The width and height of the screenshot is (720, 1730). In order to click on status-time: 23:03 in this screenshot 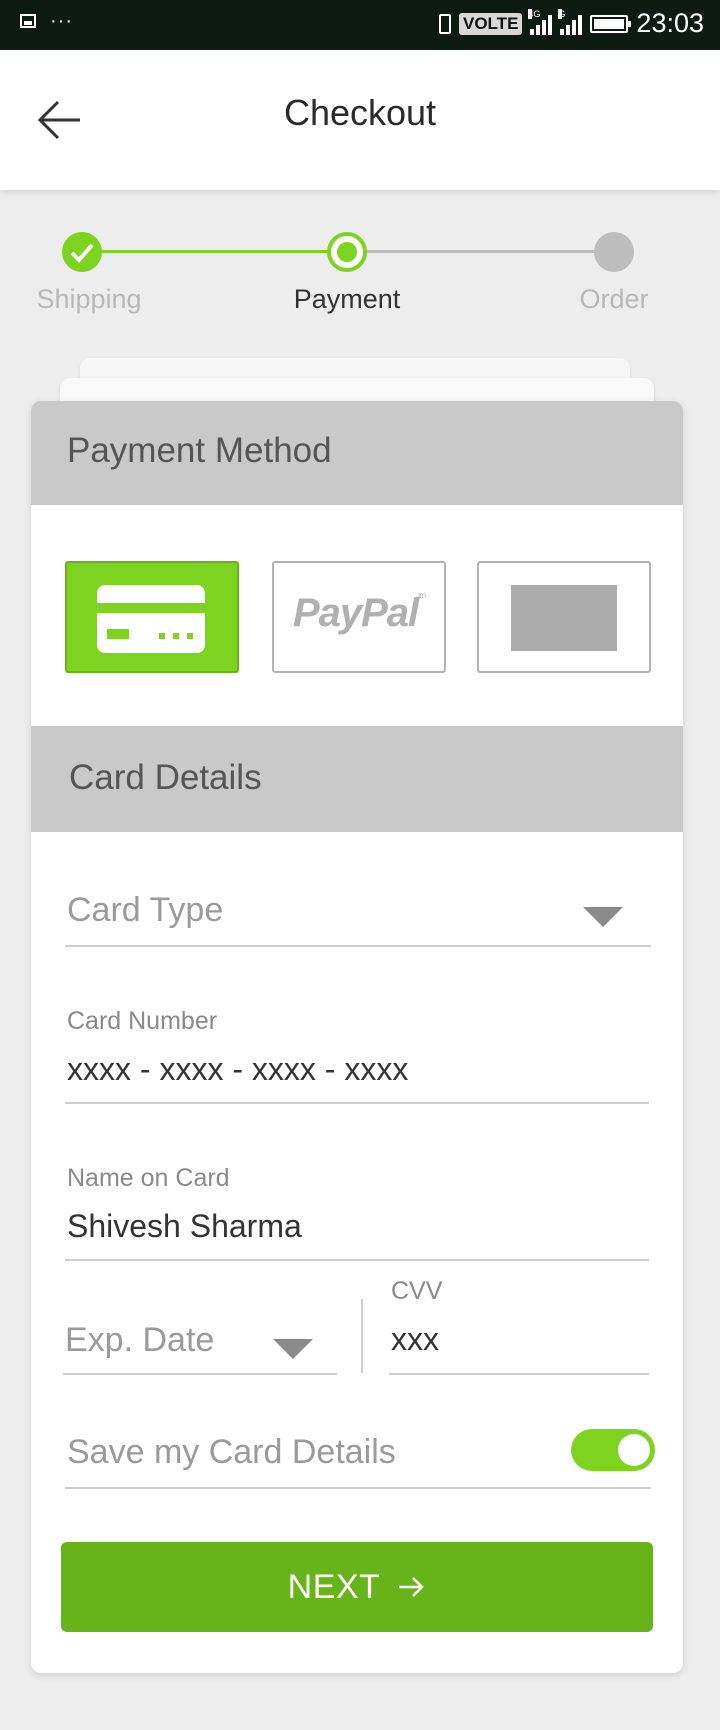, I will do `click(670, 23)`.